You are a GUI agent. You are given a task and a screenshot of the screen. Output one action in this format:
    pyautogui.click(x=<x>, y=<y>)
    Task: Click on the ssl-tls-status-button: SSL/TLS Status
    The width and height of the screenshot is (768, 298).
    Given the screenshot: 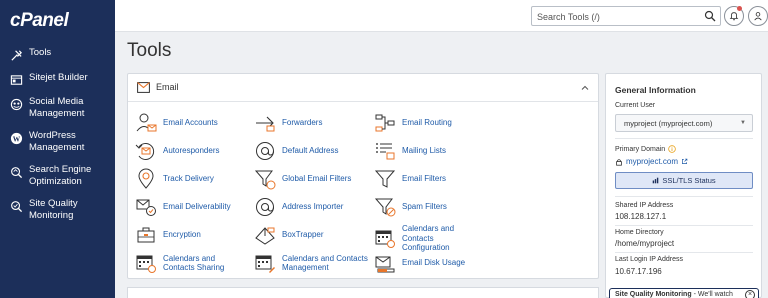 What is the action you would take?
    pyautogui.click(x=684, y=180)
    